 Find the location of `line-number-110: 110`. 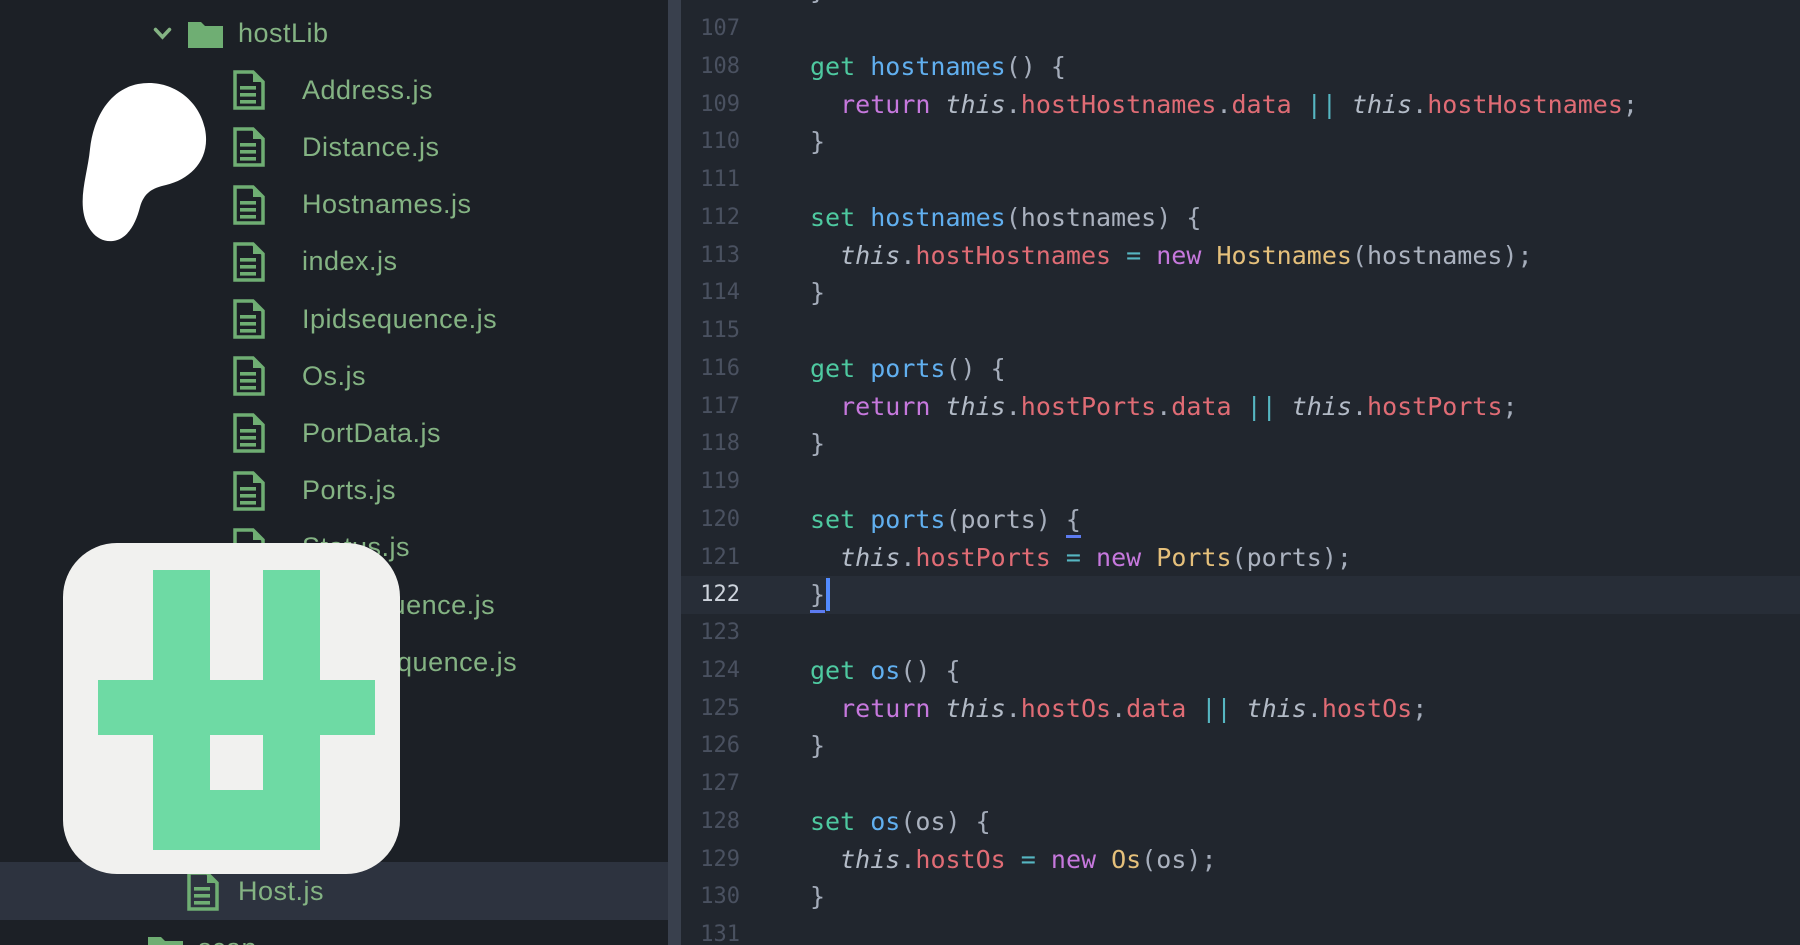

line-number-110: 110 is located at coordinates (710, 142).